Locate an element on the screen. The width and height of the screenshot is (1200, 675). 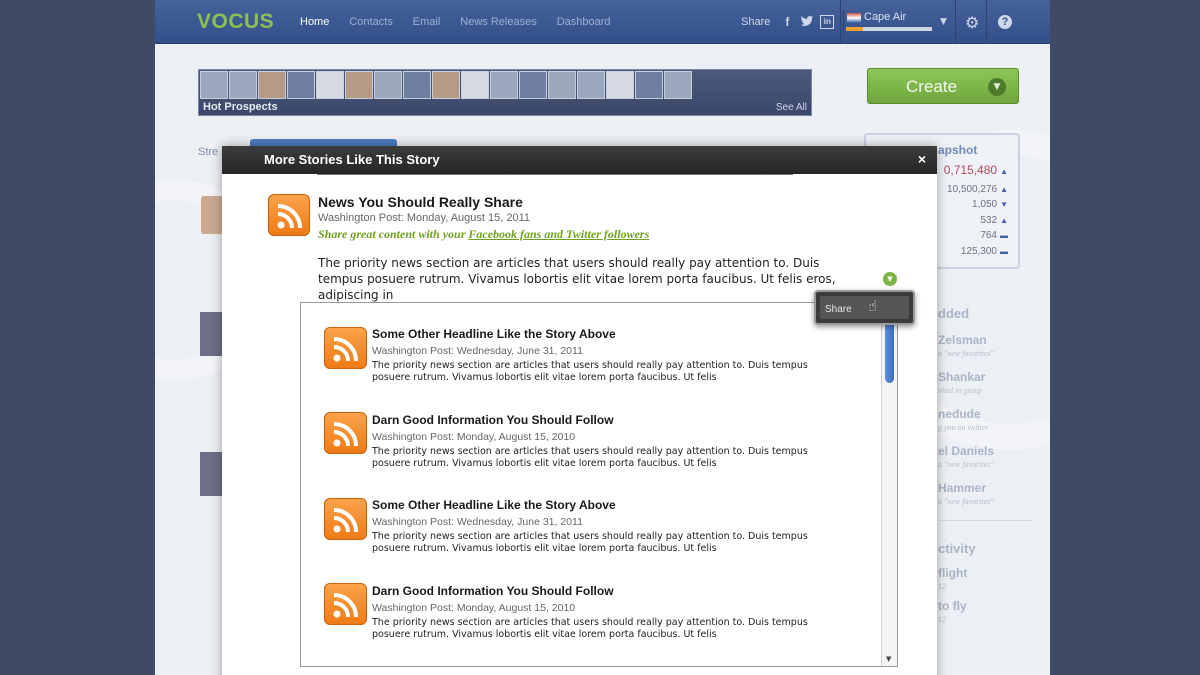
story-meta: Washington Post: Monday, August 15, 2011 is located at coordinates (424, 218).